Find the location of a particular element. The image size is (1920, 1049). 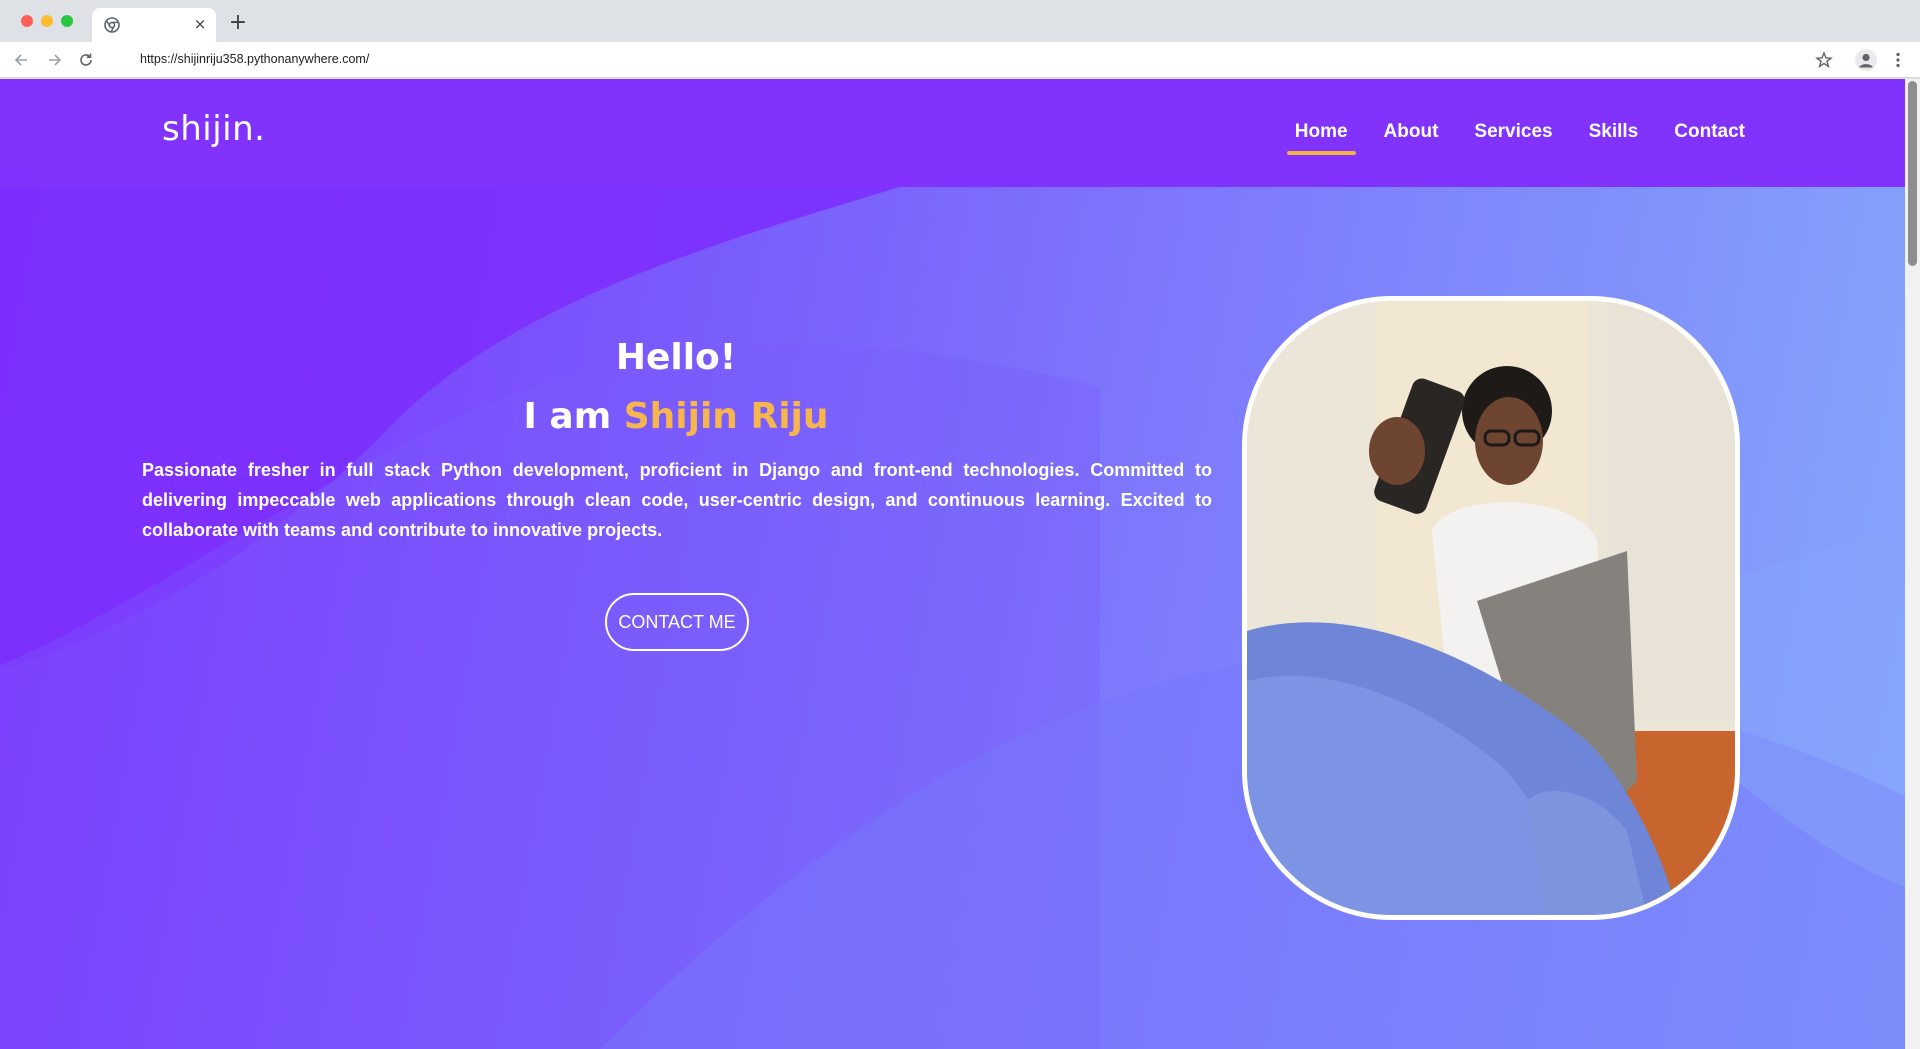

hero-intro-prefix: I am is located at coordinates (573, 416).